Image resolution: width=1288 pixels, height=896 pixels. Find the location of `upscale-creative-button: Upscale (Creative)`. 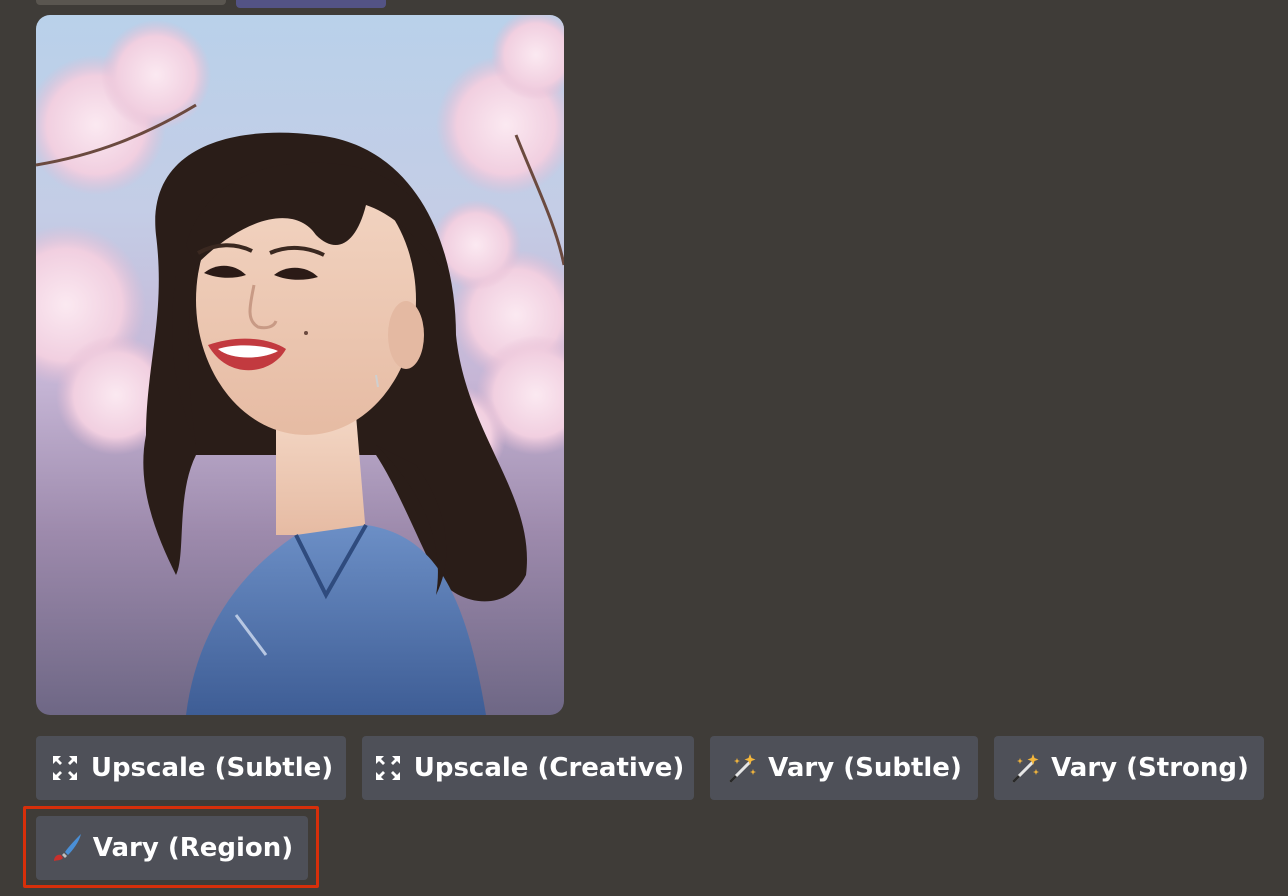

upscale-creative-button: Upscale (Creative) is located at coordinates (528, 768).